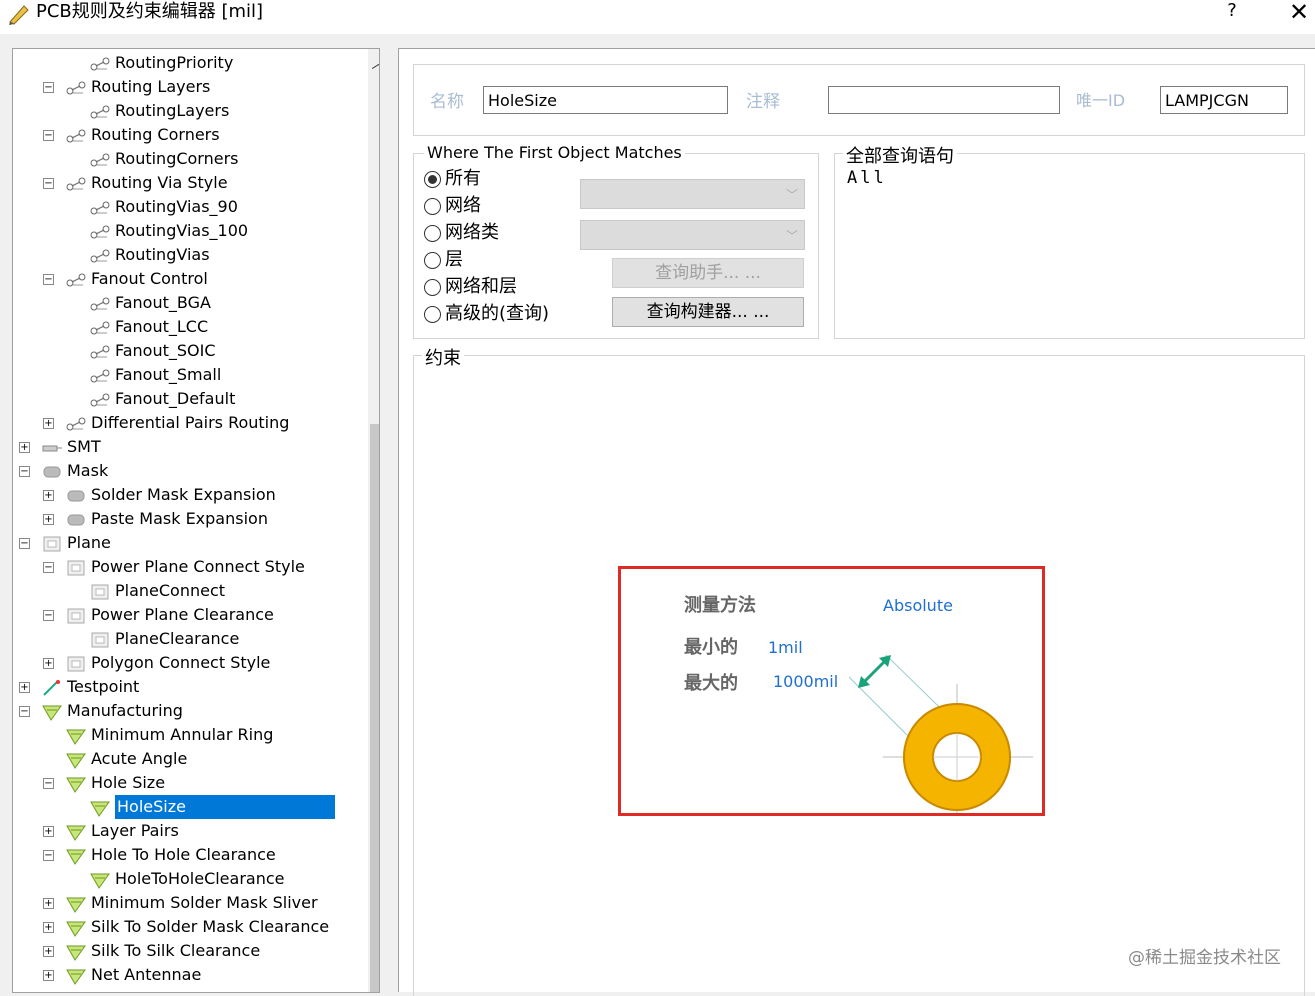 Image resolution: width=1315 pixels, height=996 pixels. What do you see at coordinates (159, 111) in the screenshot?
I see `tree-node: RoutingLayers` at bounding box center [159, 111].